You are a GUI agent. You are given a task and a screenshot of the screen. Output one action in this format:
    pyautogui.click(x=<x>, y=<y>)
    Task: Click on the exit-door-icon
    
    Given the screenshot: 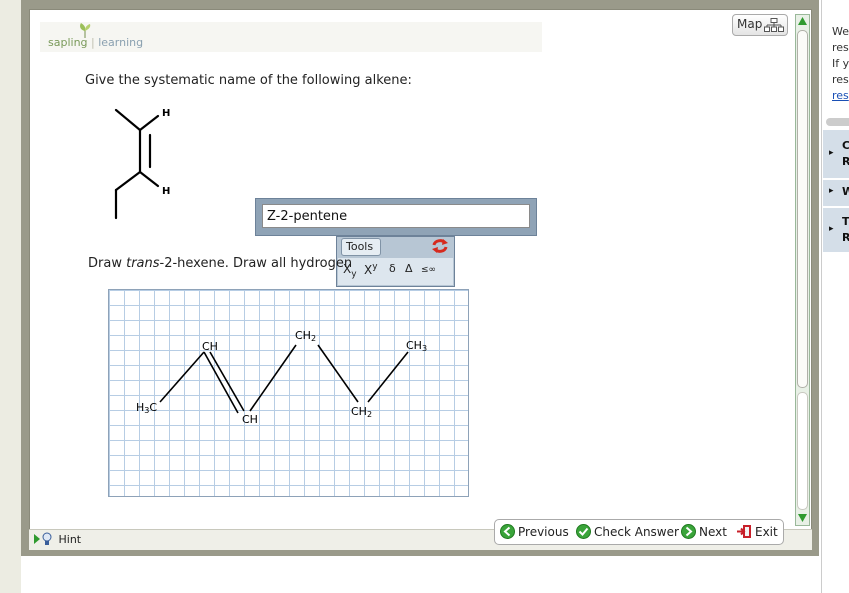 What is the action you would take?
    pyautogui.click(x=744, y=531)
    